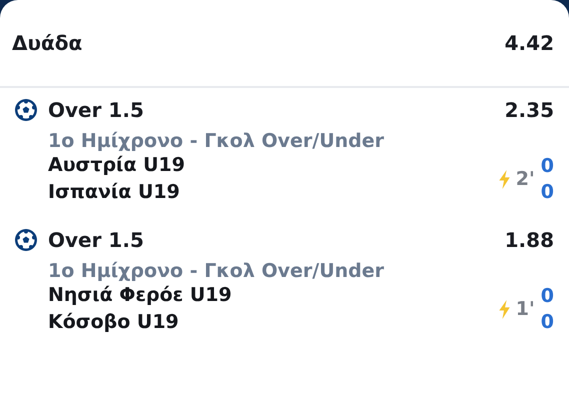 The height and width of the screenshot is (400, 569). Describe the element at coordinates (529, 240) in the screenshot. I see `selection-odds: 1.88` at that location.